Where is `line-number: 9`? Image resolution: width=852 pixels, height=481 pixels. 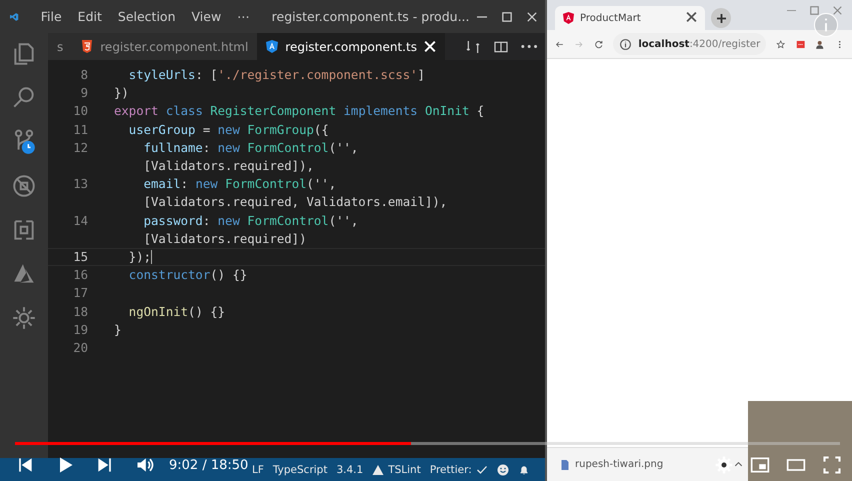 line-number: 9 is located at coordinates (84, 93).